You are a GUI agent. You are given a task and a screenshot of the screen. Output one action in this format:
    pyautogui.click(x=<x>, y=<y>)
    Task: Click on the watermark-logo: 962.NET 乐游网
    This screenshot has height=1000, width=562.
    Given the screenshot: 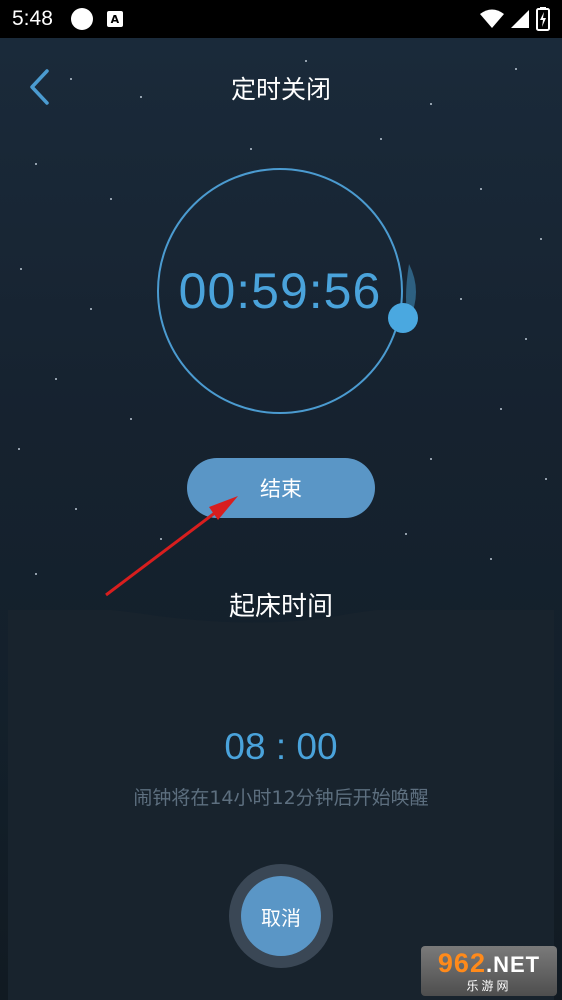 What is the action you would take?
    pyautogui.click(x=489, y=971)
    